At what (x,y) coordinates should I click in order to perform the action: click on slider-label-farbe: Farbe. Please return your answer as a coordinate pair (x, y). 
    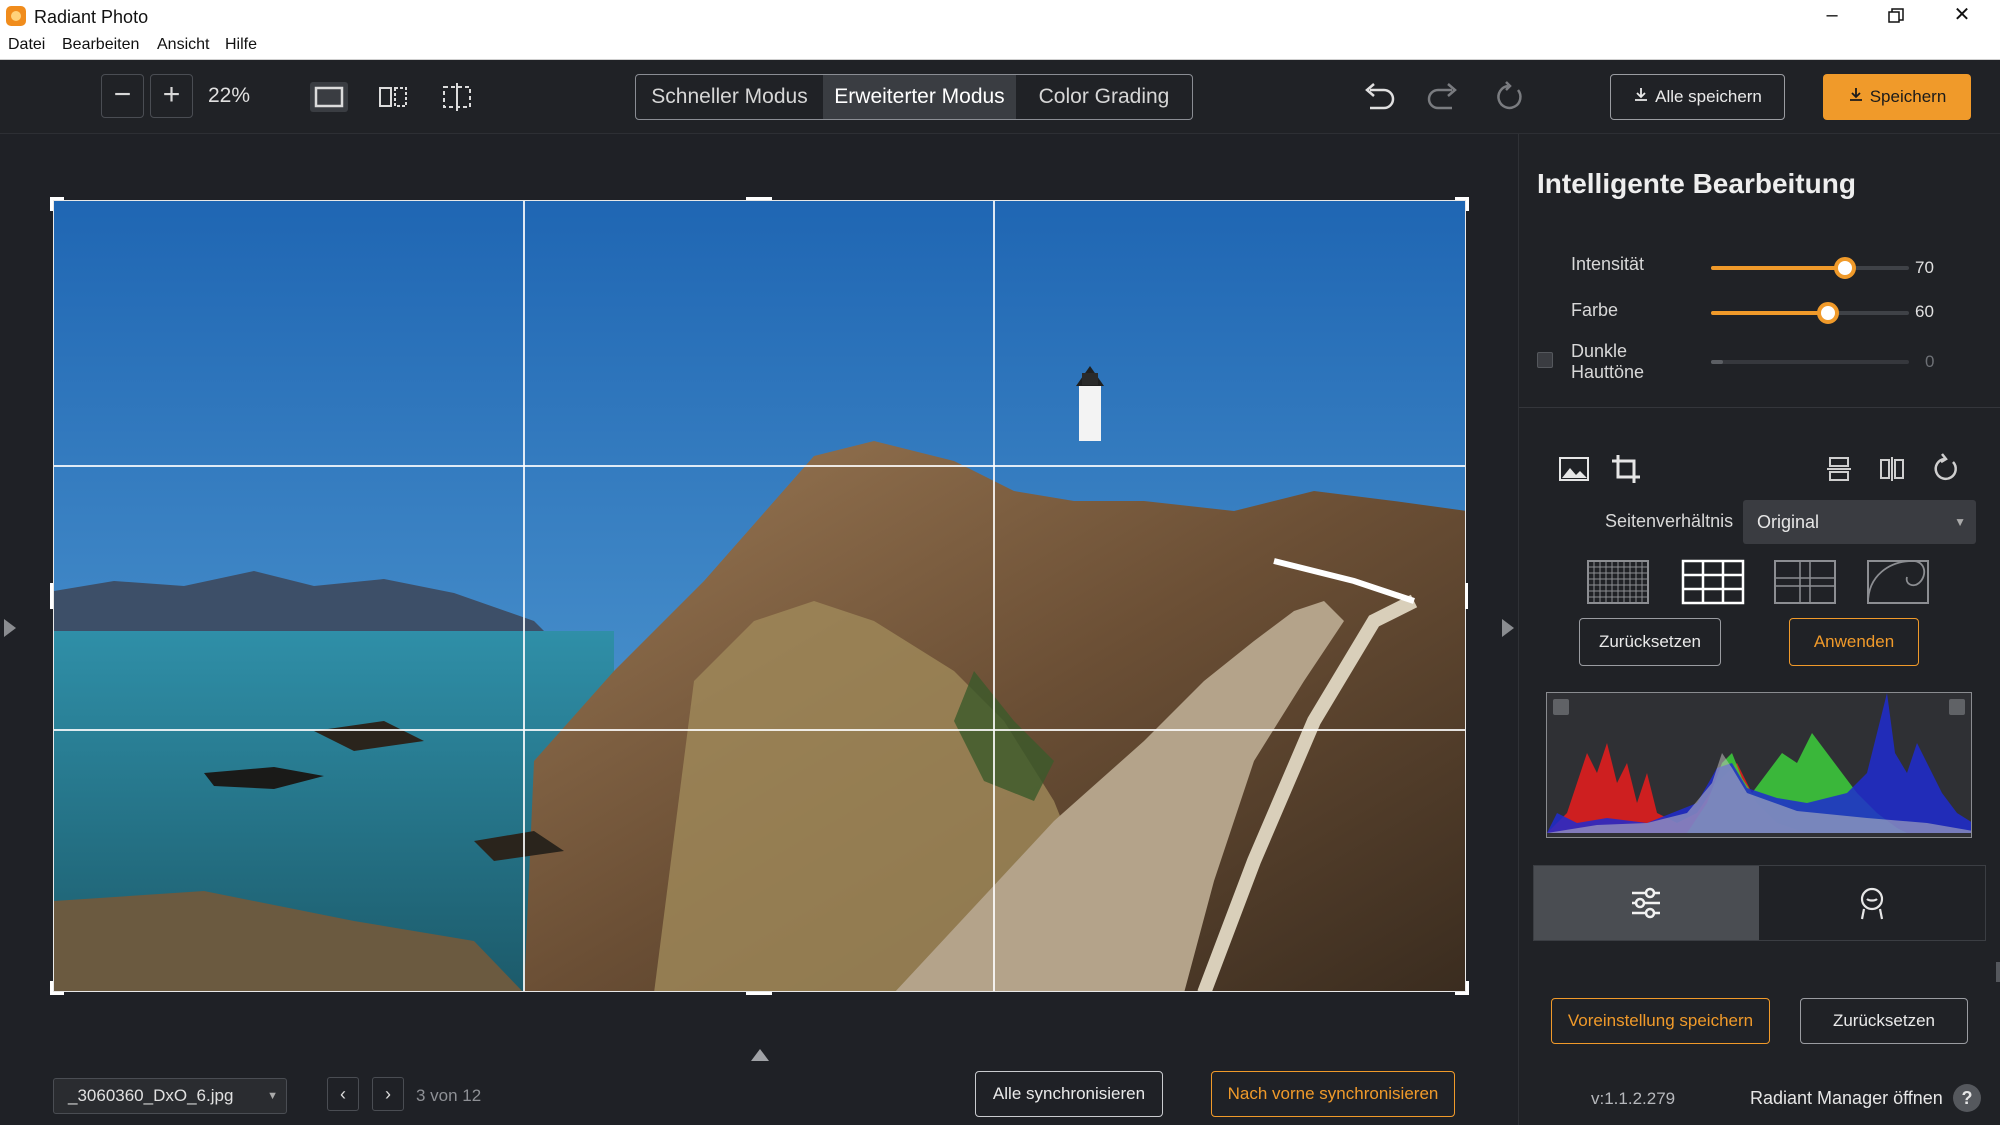
    Looking at the image, I should click on (1595, 310).